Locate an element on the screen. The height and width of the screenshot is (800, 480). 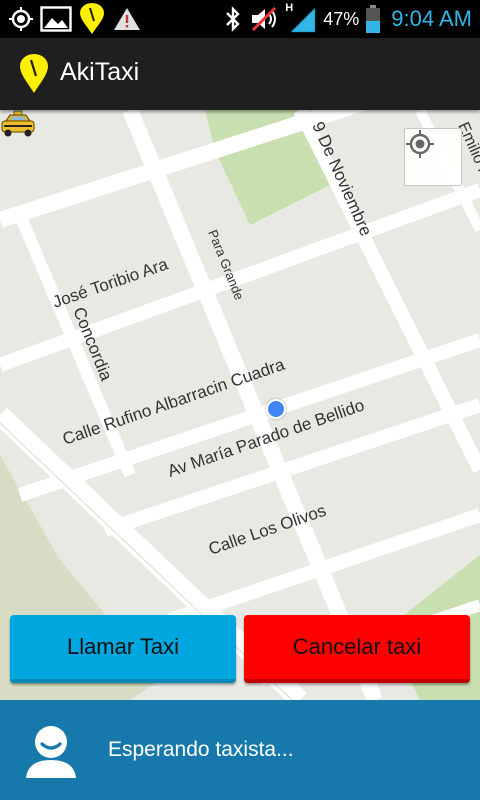
mute-icon is located at coordinates (264, 19).